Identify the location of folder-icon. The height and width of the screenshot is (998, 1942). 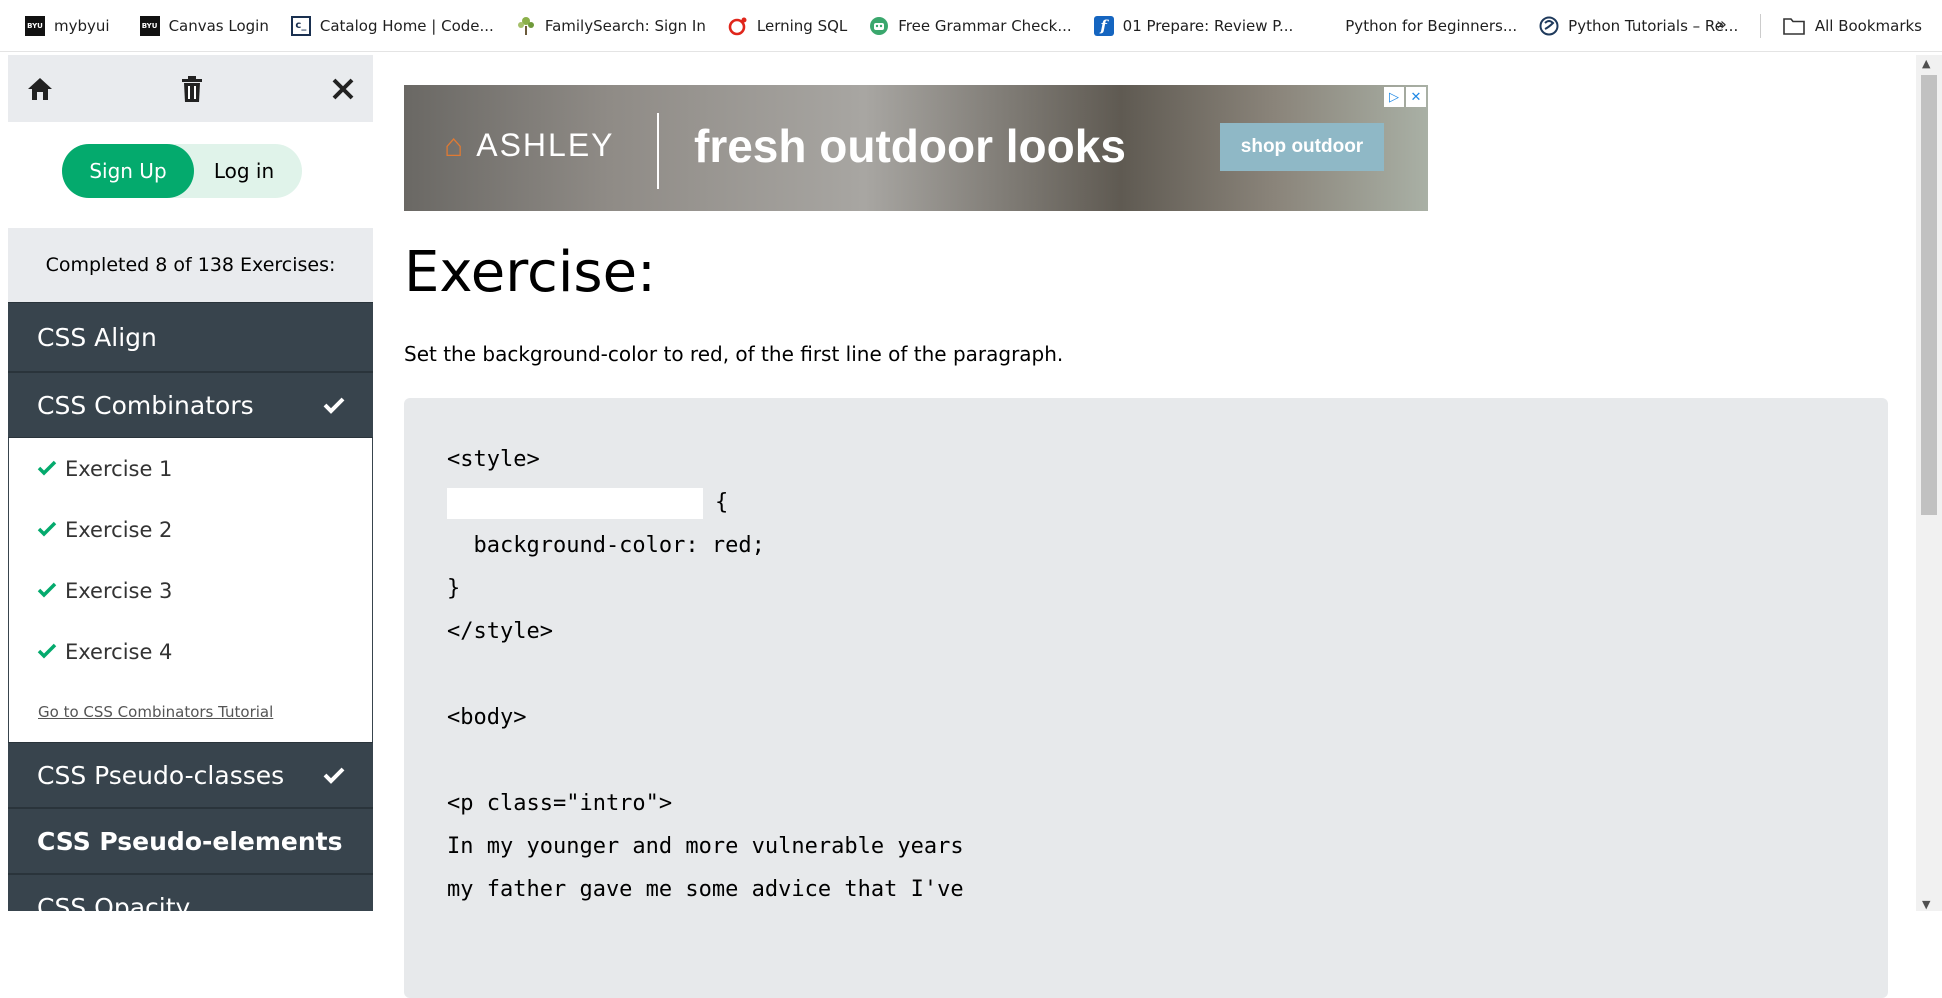
(1794, 26).